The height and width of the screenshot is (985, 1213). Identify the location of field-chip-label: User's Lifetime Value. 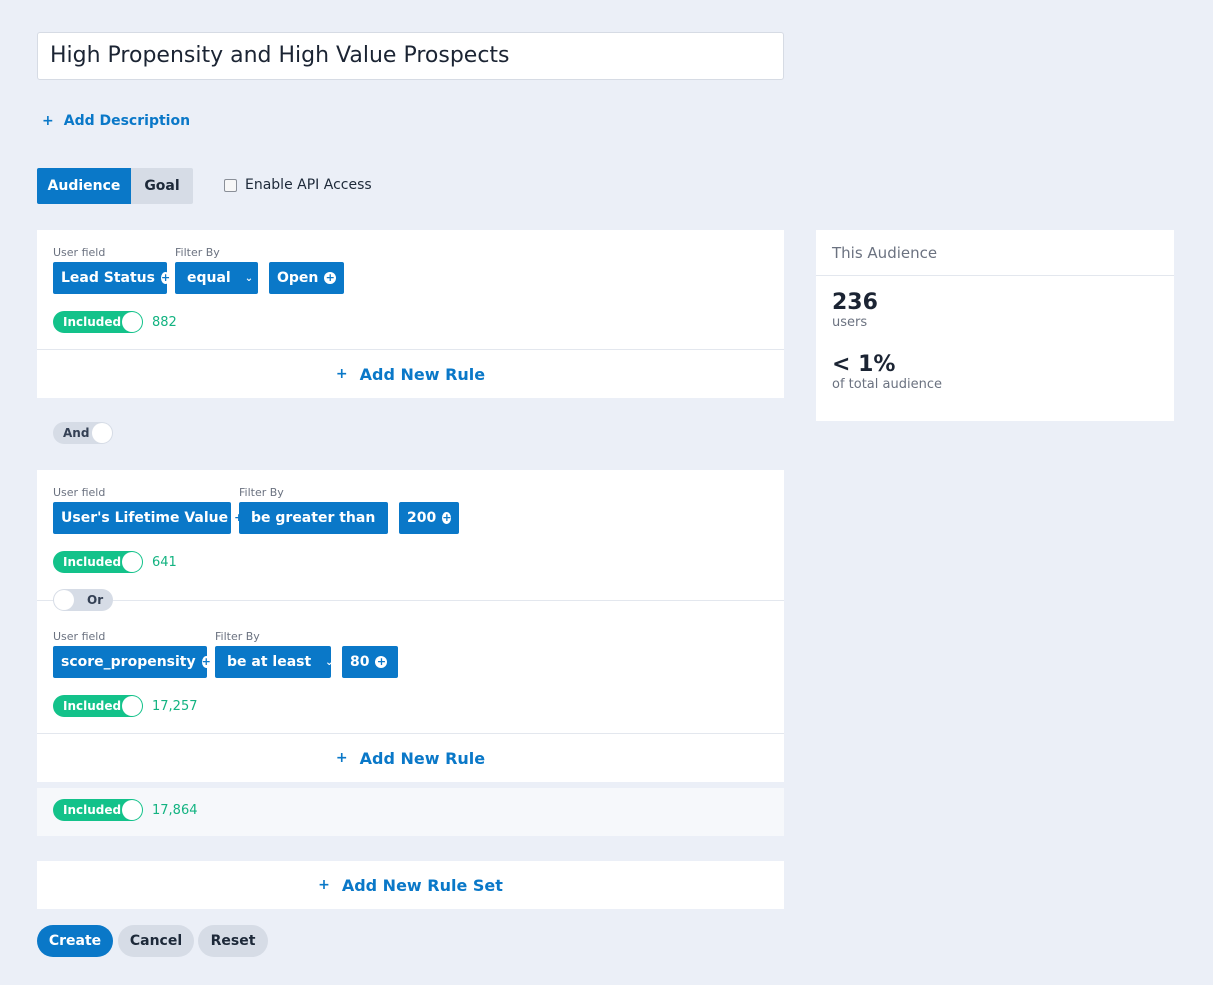
(145, 518).